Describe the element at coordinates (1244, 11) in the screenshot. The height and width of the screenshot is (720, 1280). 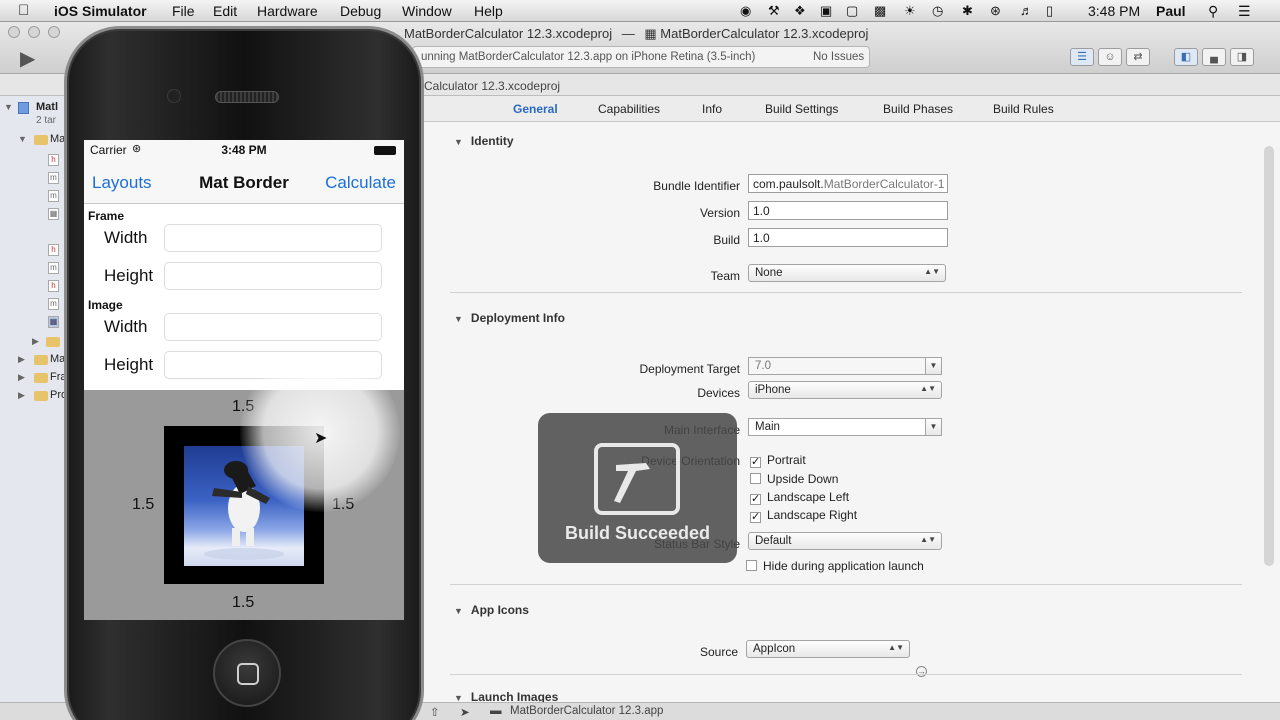
I see `notification-center-icon: ☰` at that location.